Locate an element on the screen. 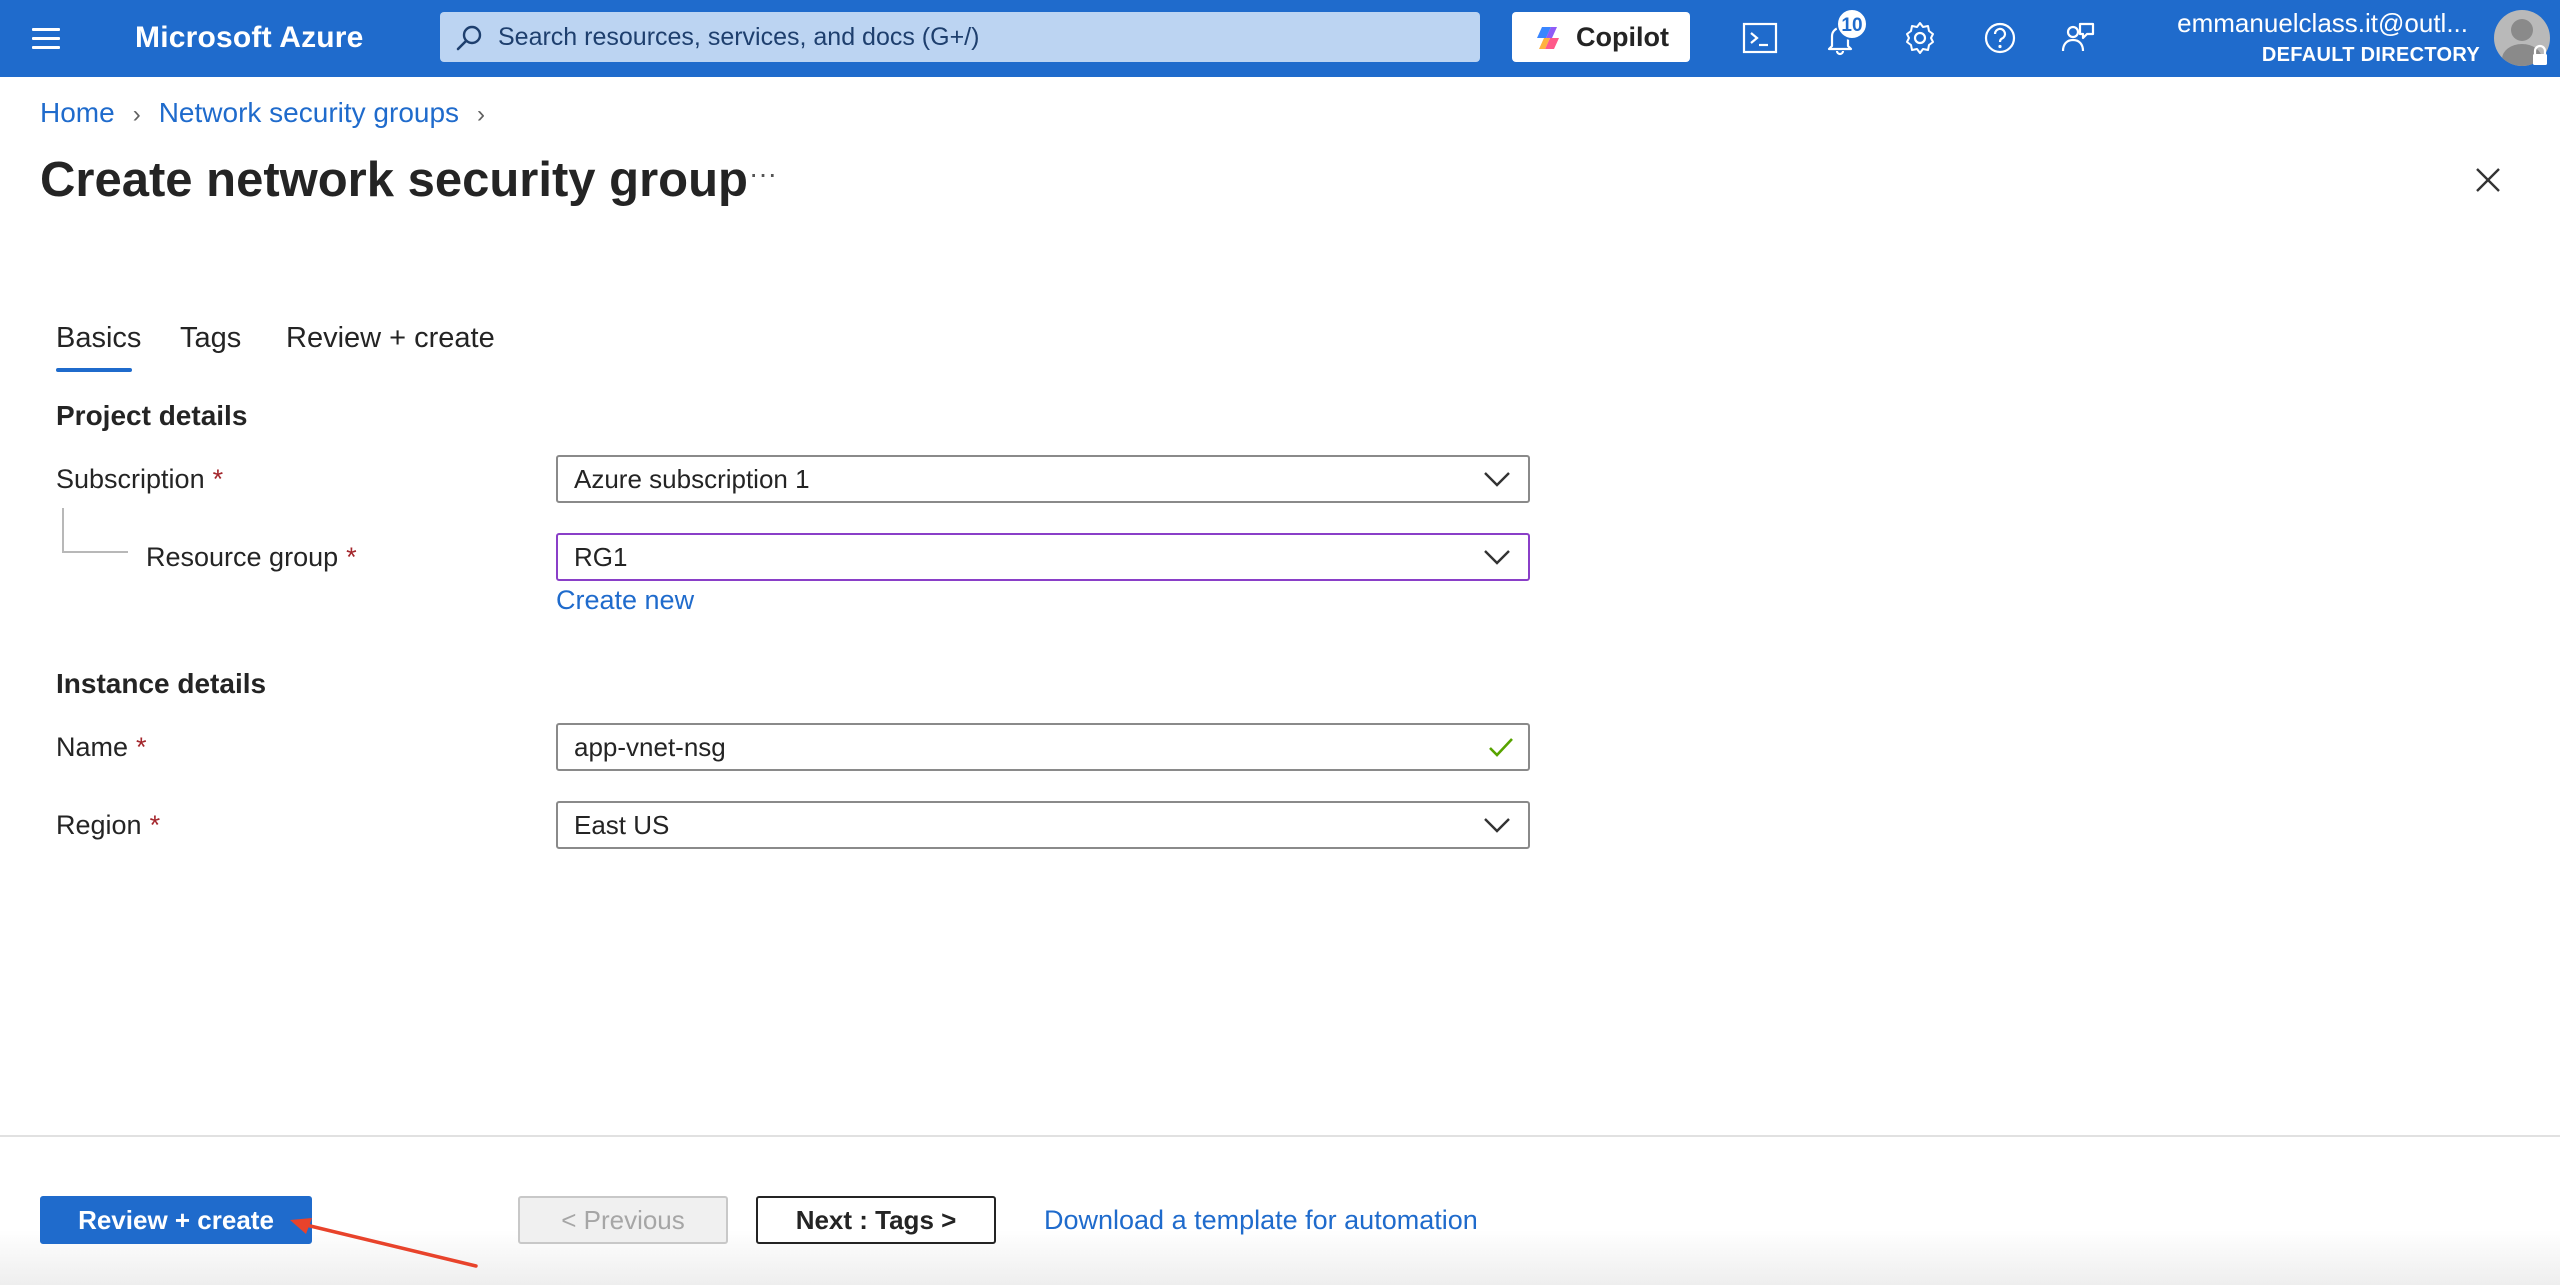  name-value: app-vnet-nsg is located at coordinates (650, 747).